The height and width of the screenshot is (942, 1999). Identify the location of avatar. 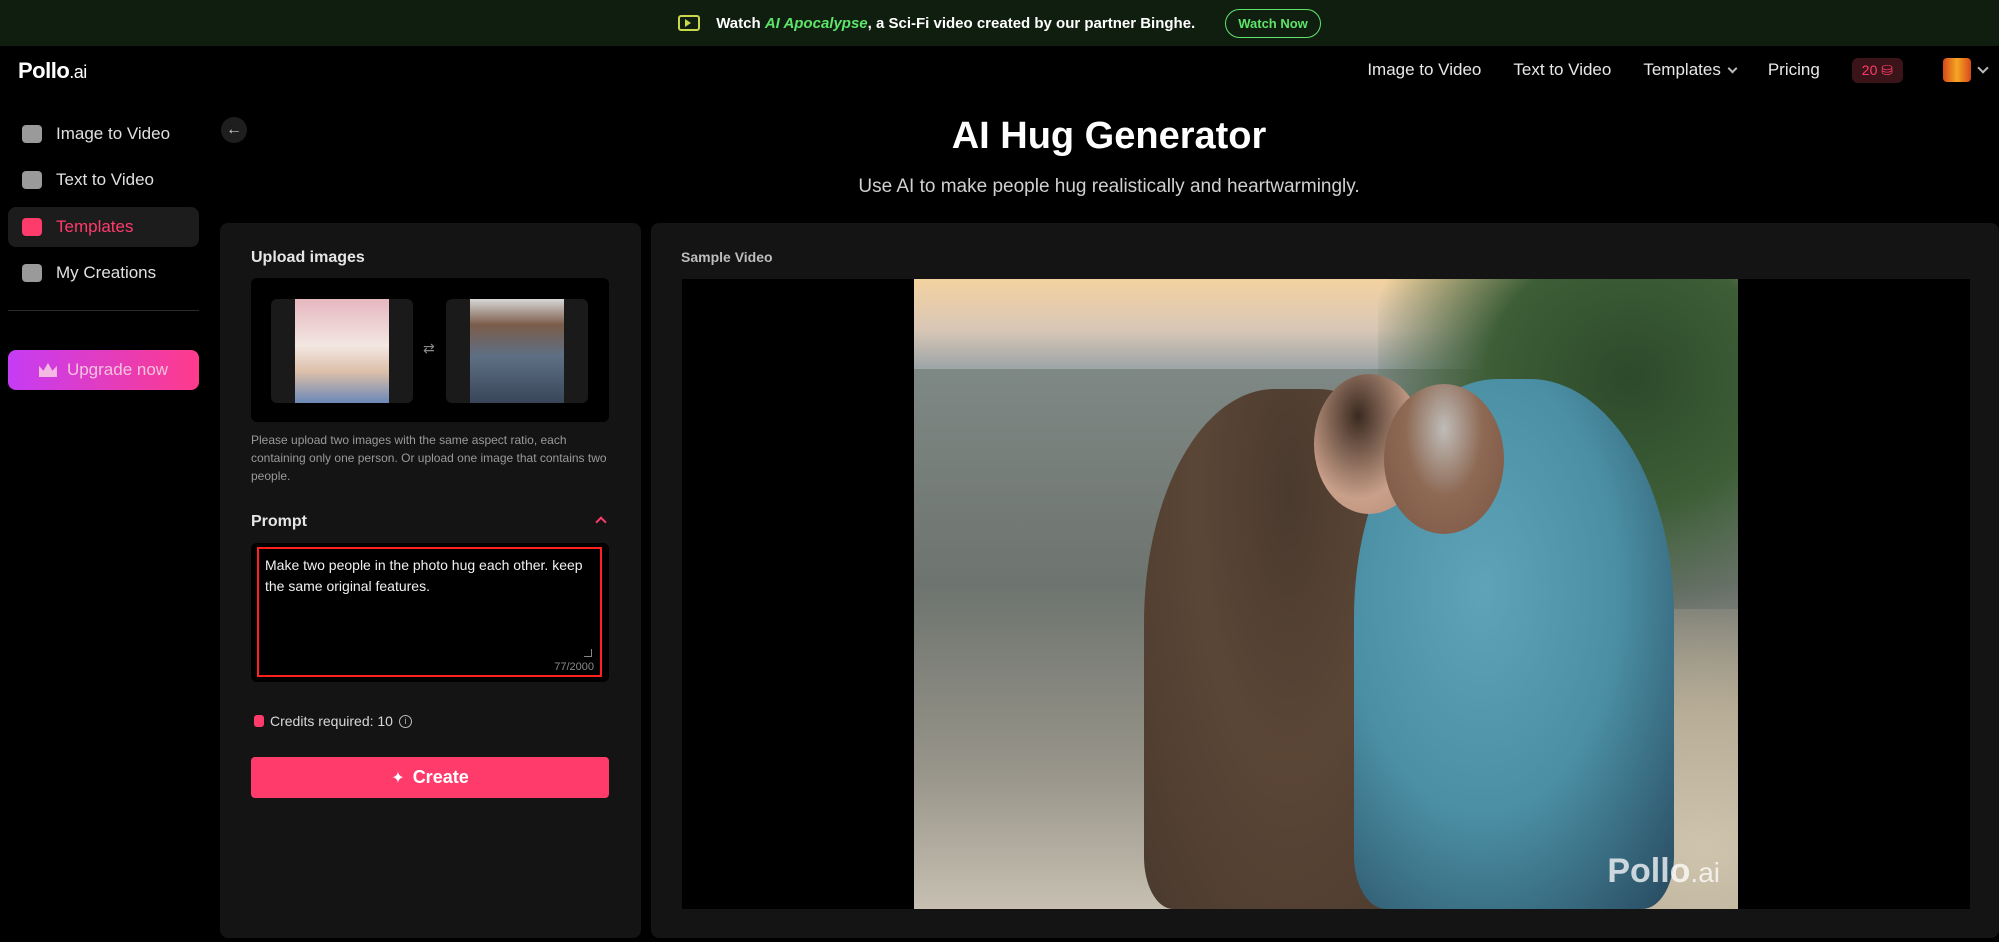
(1957, 70).